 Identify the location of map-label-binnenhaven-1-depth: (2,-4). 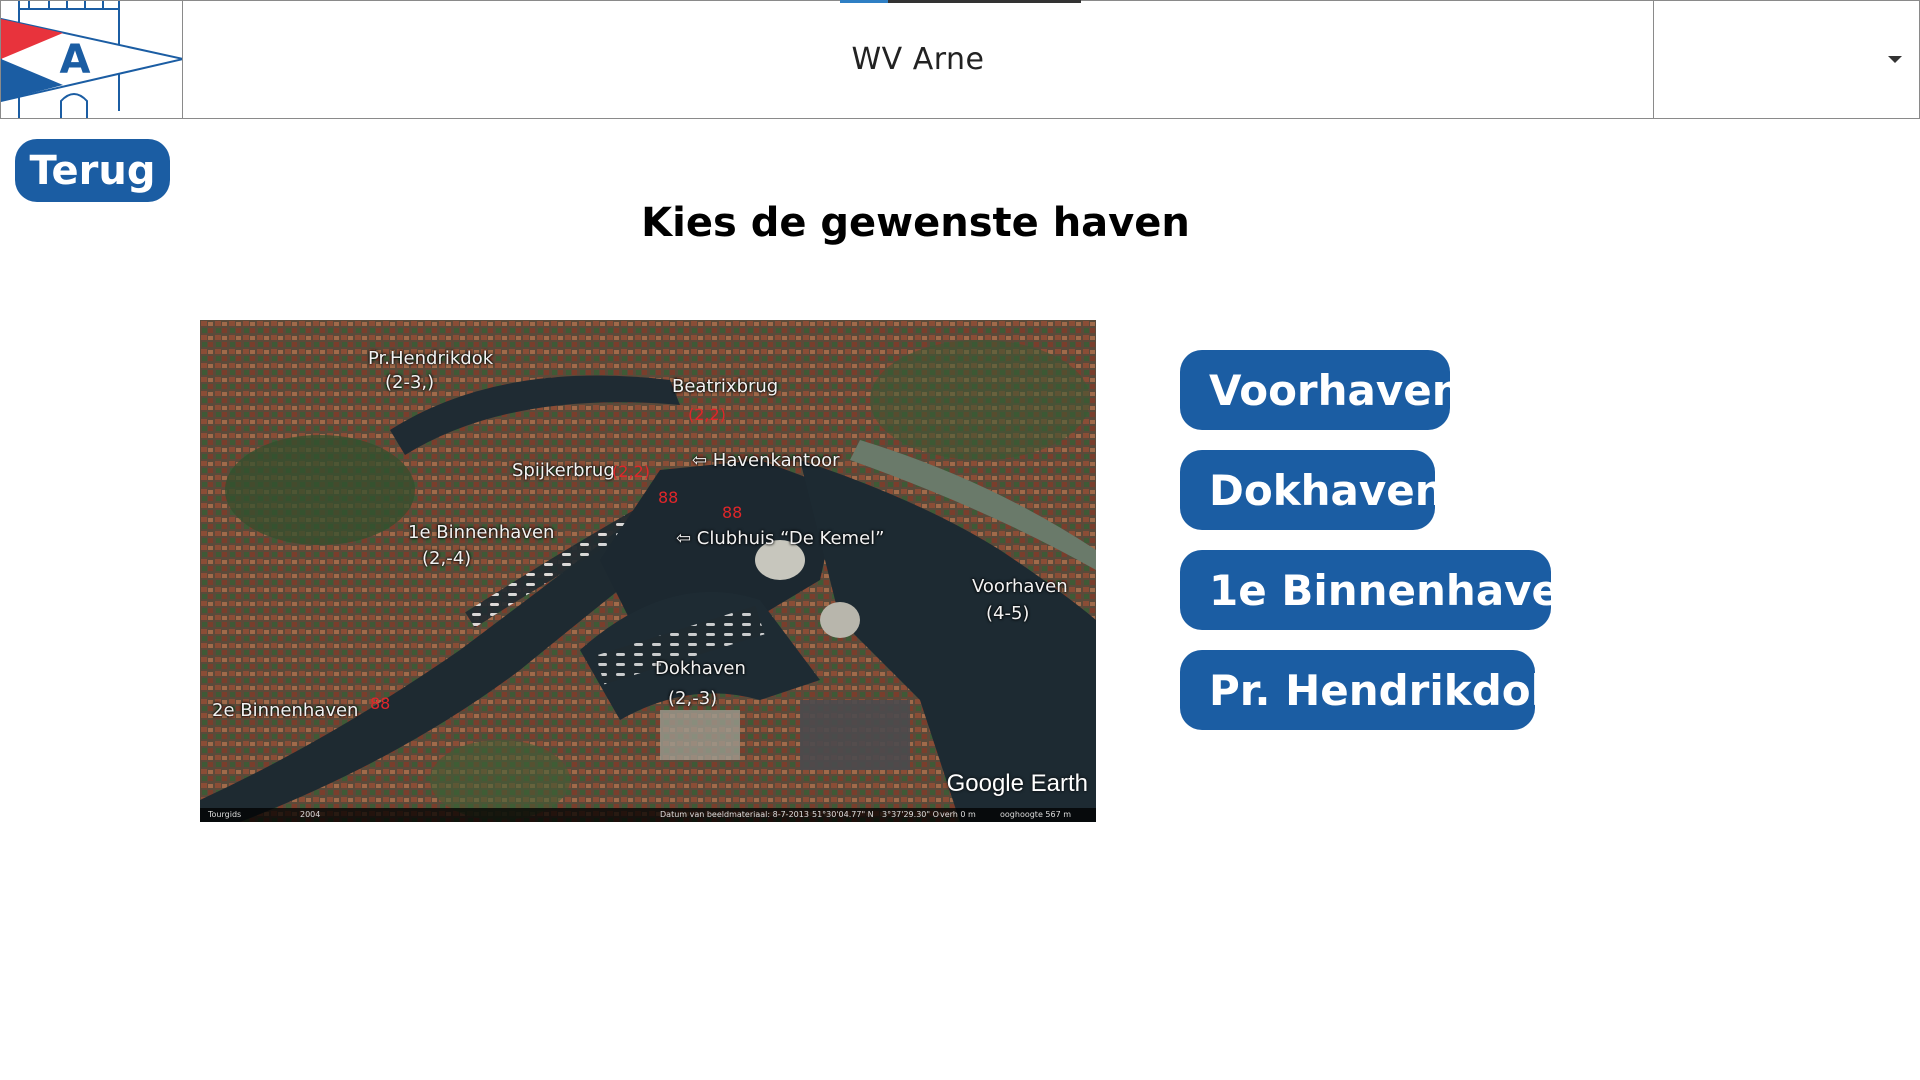
(447, 558).